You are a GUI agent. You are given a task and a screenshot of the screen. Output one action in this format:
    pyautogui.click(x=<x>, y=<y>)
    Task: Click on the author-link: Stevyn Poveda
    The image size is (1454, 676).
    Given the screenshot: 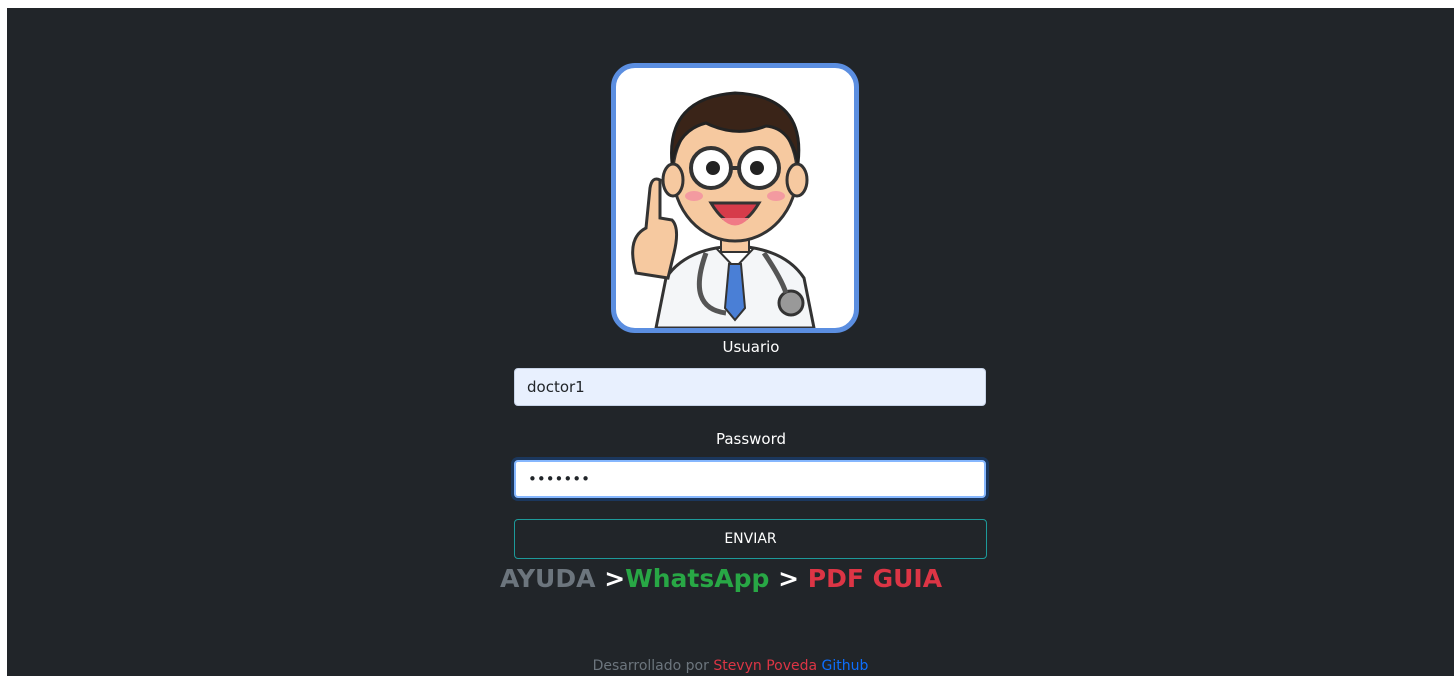 What is the action you would take?
    pyautogui.click(x=765, y=666)
    